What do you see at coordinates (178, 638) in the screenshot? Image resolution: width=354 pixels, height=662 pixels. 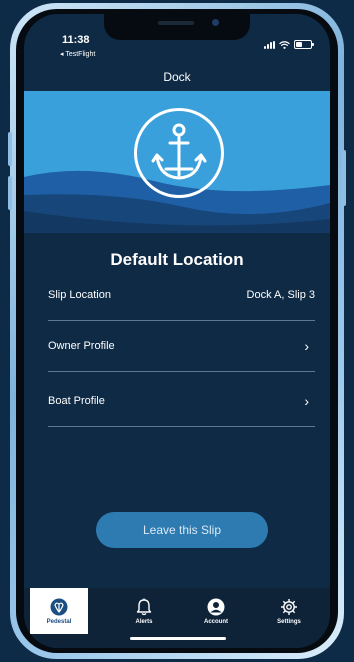 I see `home-indicator` at bounding box center [178, 638].